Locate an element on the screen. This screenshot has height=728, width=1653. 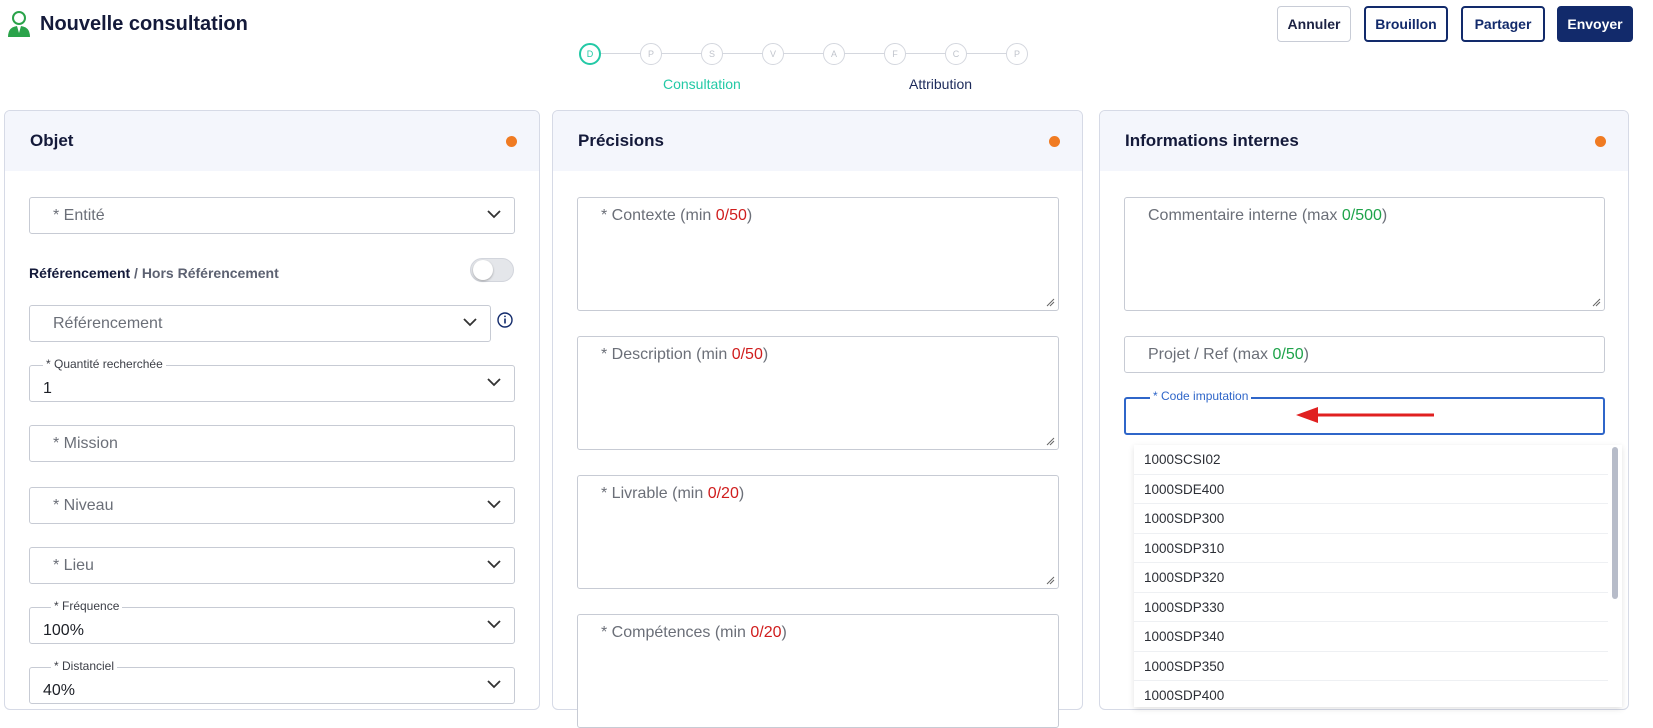
entite-placeholder: * Entité is located at coordinates (79, 215).